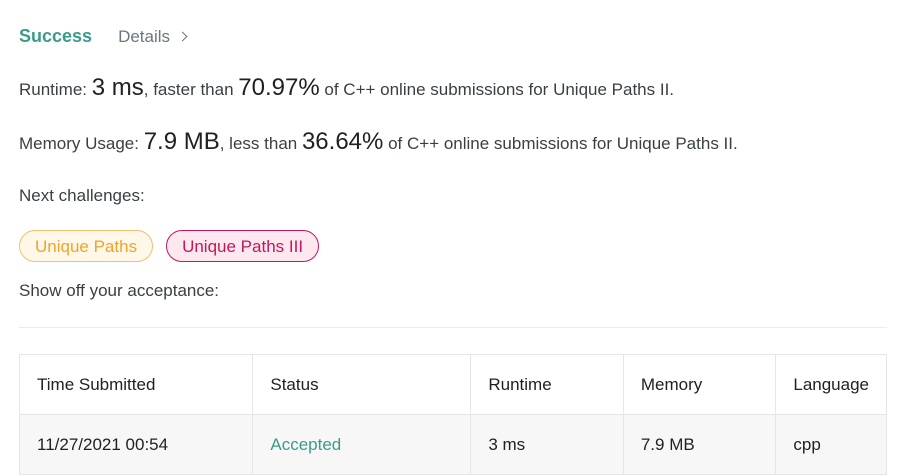 The height and width of the screenshot is (476, 903). I want to click on details-link-label: Details, so click(144, 36).